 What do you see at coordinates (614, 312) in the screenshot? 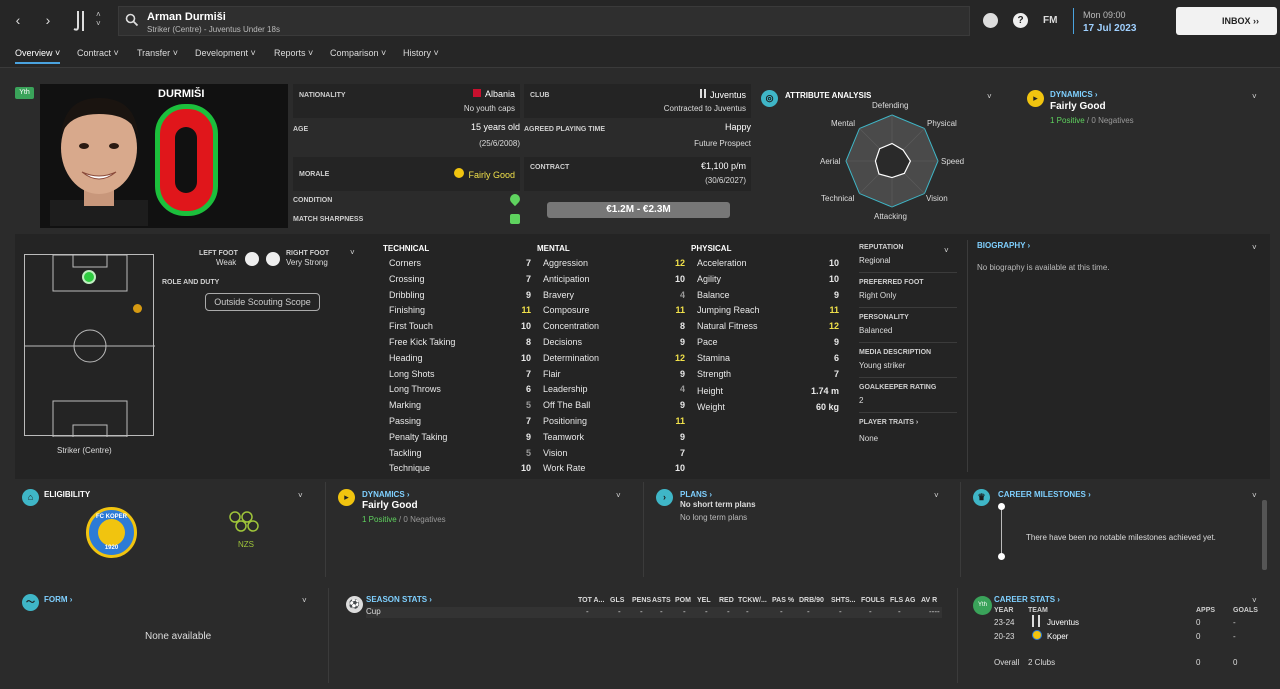
I see `attribute-row: Composure 11` at bounding box center [614, 312].